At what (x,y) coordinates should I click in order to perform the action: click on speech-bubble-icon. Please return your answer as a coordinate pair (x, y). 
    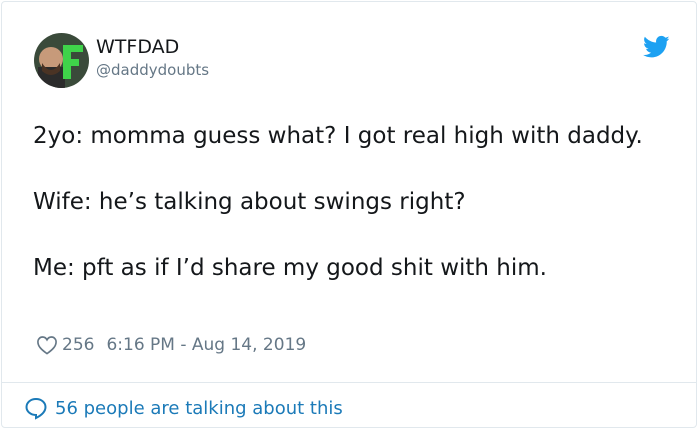
    Looking at the image, I should click on (36, 408).